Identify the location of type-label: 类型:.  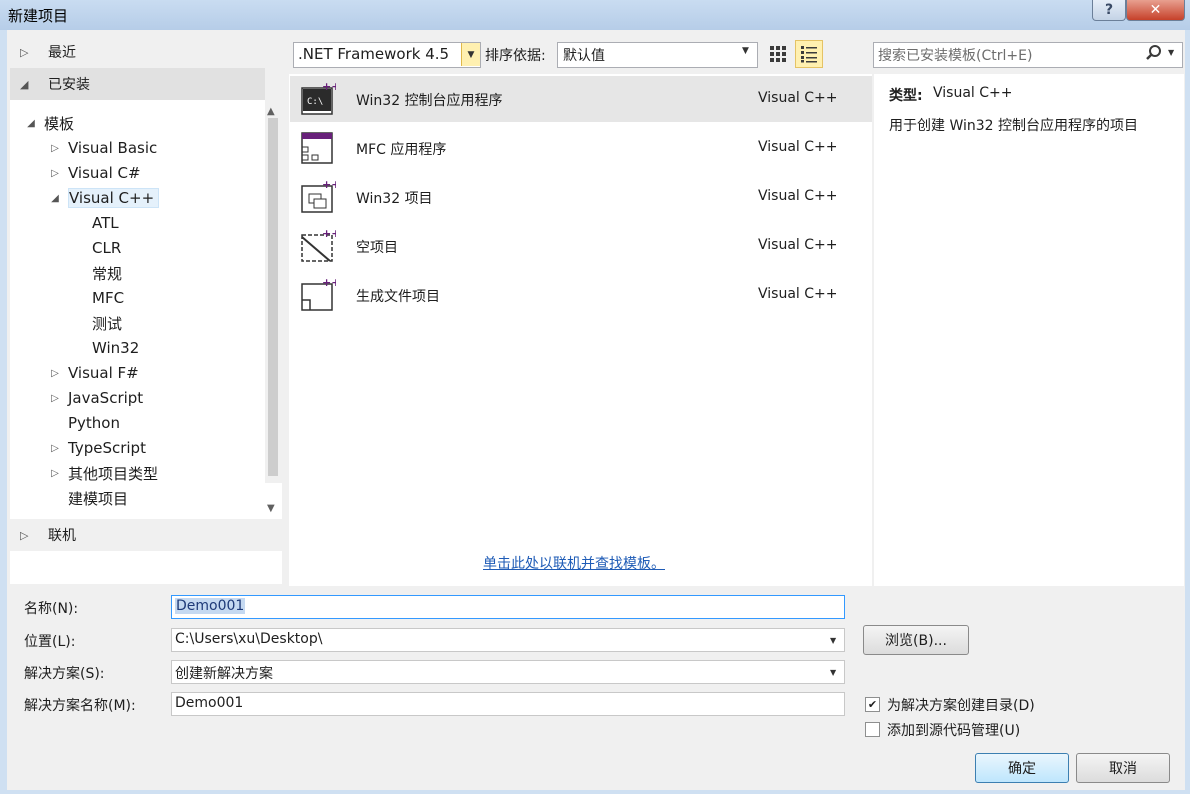
(906, 96).